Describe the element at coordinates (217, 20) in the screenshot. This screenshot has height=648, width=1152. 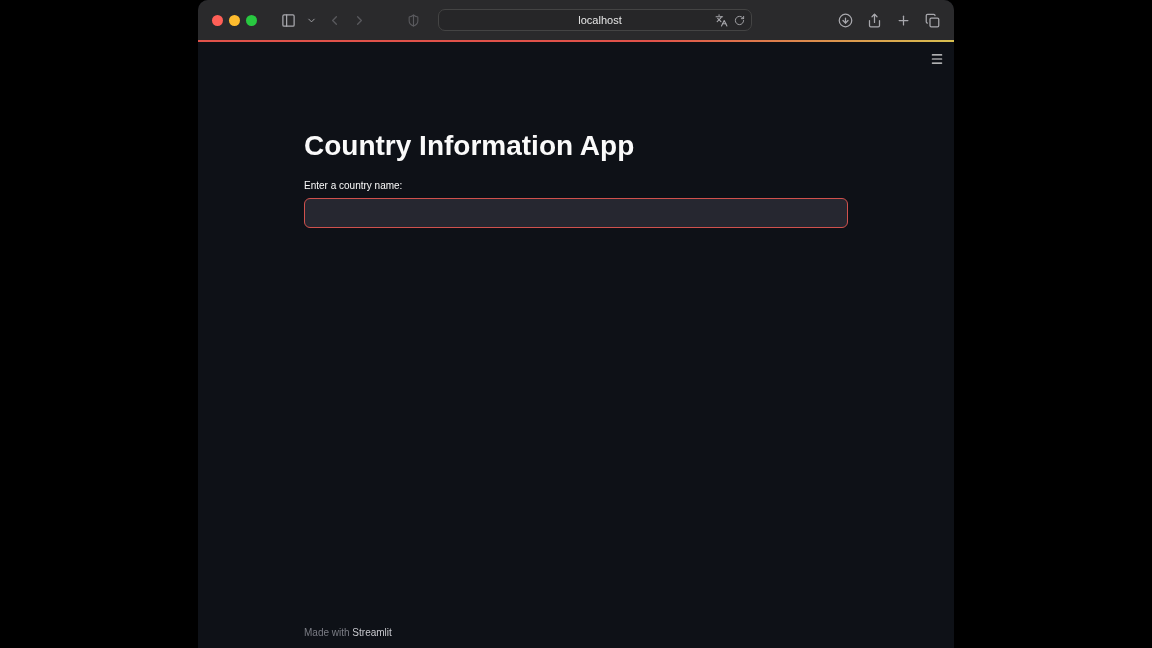
I see `close-button` at that location.